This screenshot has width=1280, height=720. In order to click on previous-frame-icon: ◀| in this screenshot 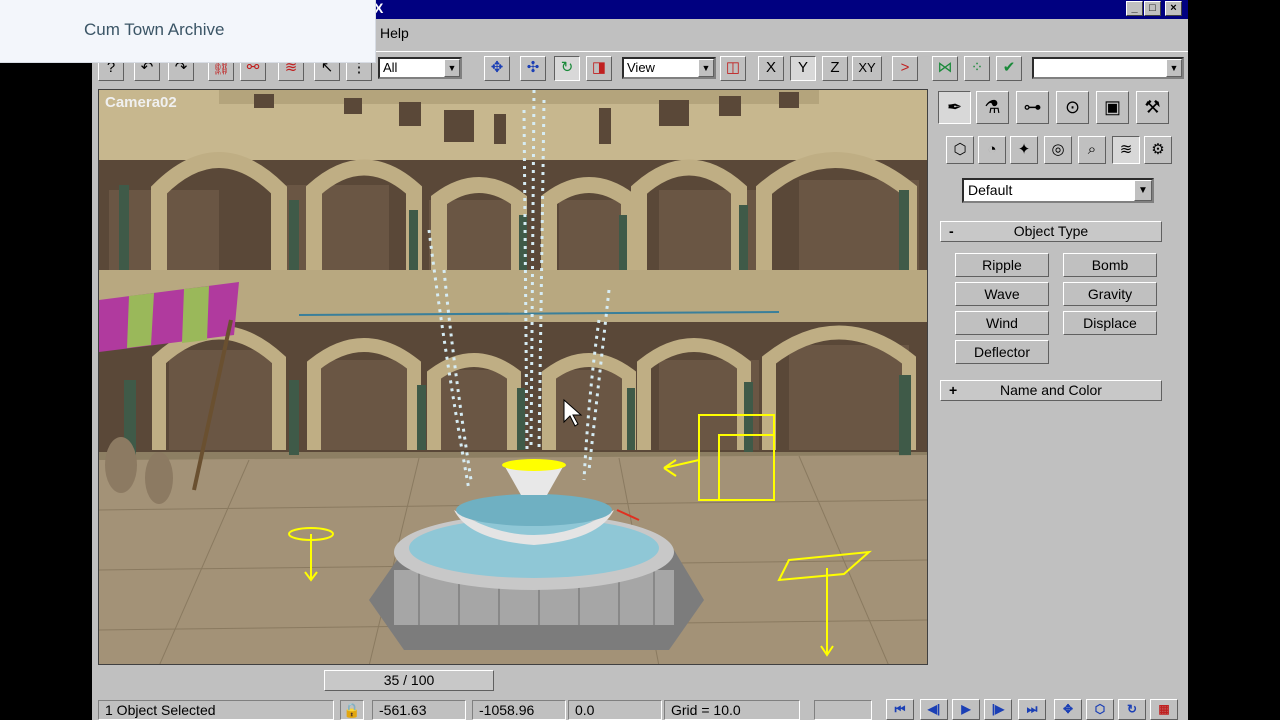, I will do `click(934, 709)`.